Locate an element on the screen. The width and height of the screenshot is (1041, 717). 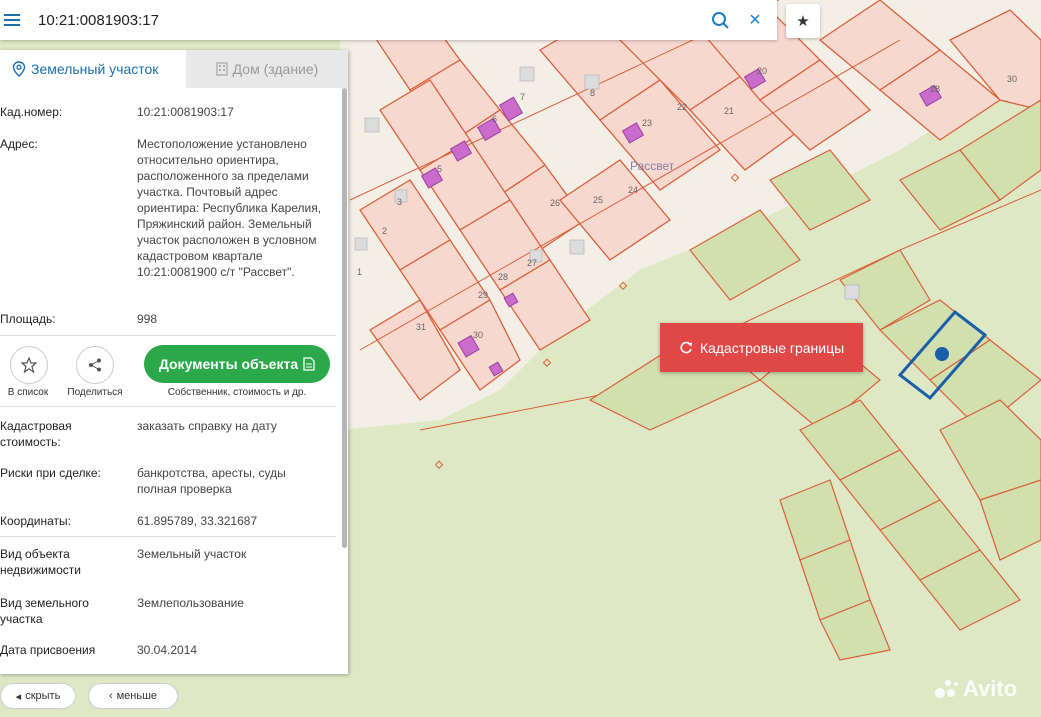
svg-text: 24 is located at coordinates (633, 190).